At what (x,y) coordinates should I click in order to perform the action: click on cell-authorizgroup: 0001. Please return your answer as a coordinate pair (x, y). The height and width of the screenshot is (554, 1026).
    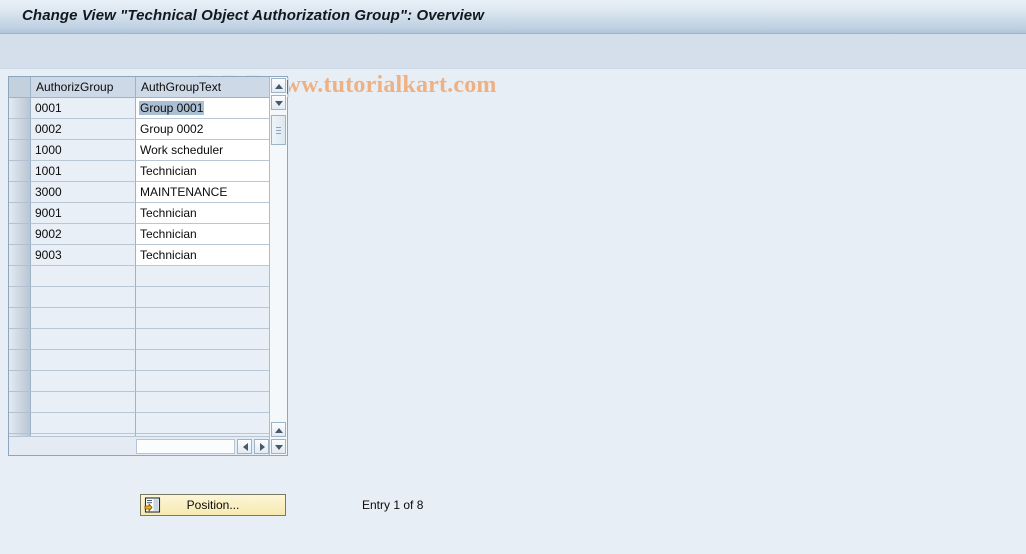
    Looking at the image, I should click on (83, 108).